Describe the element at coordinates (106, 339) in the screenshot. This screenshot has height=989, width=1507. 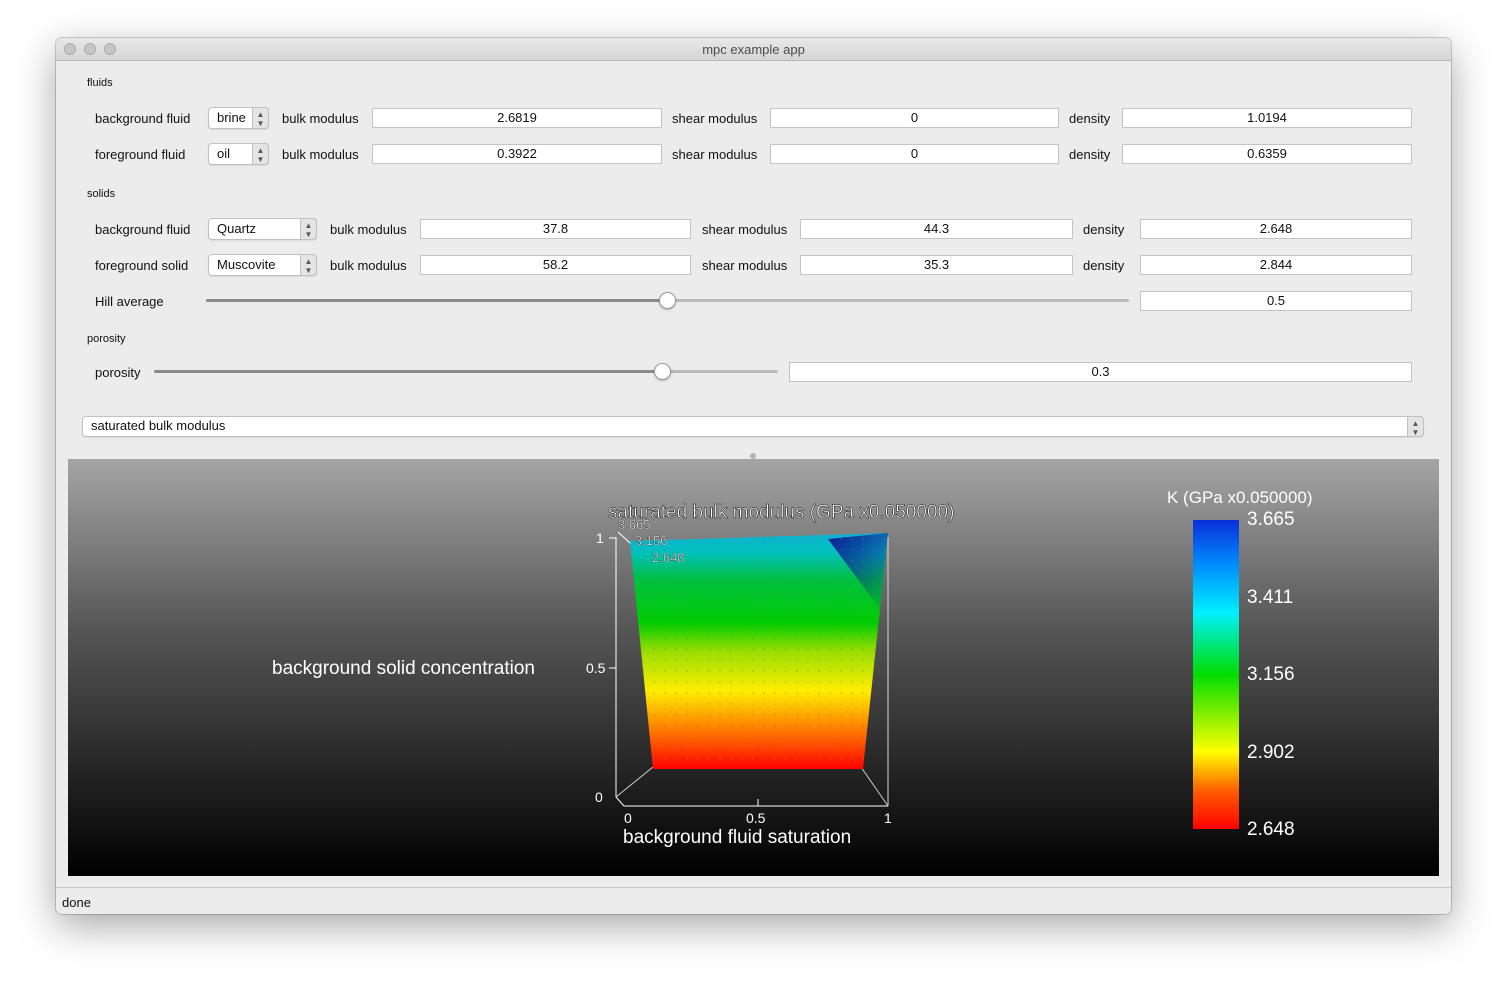
I see `section-label-porosity: porosity` at that location.